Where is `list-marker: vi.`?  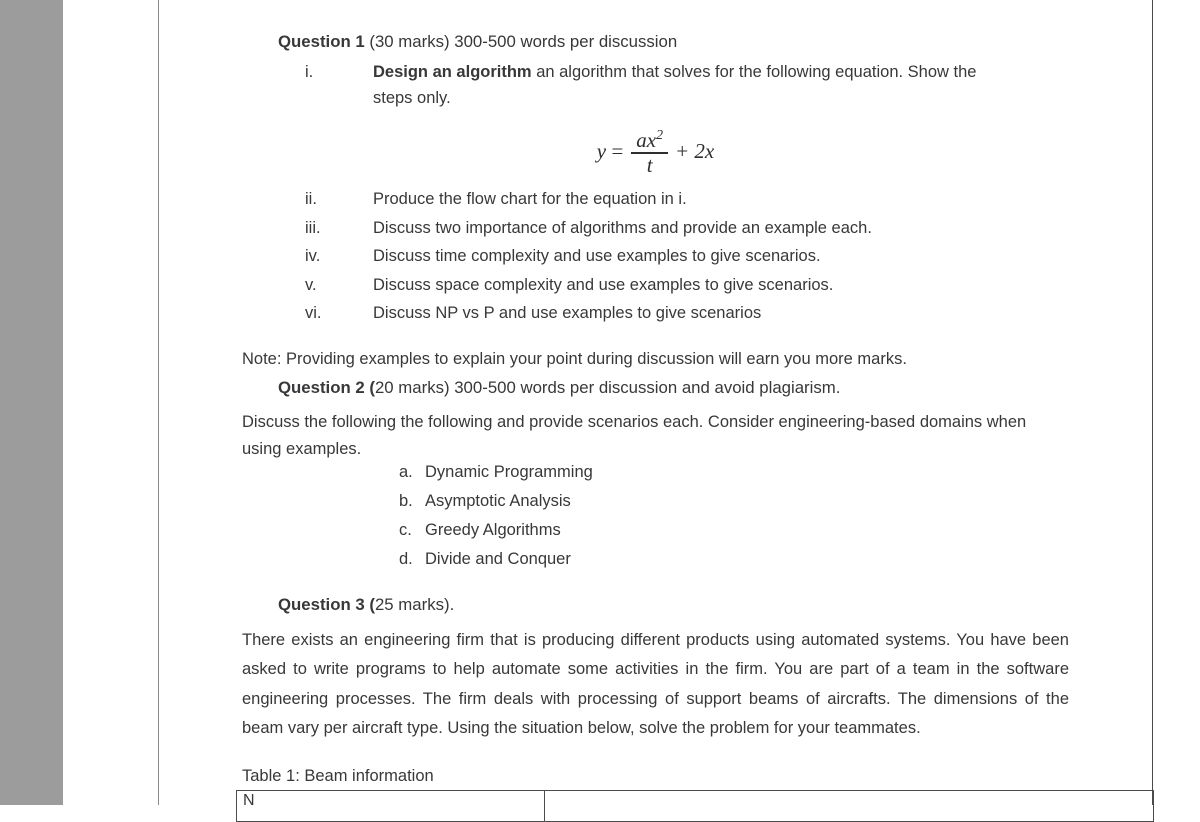 list-marker: vi. is located at coordinates (313, 313).